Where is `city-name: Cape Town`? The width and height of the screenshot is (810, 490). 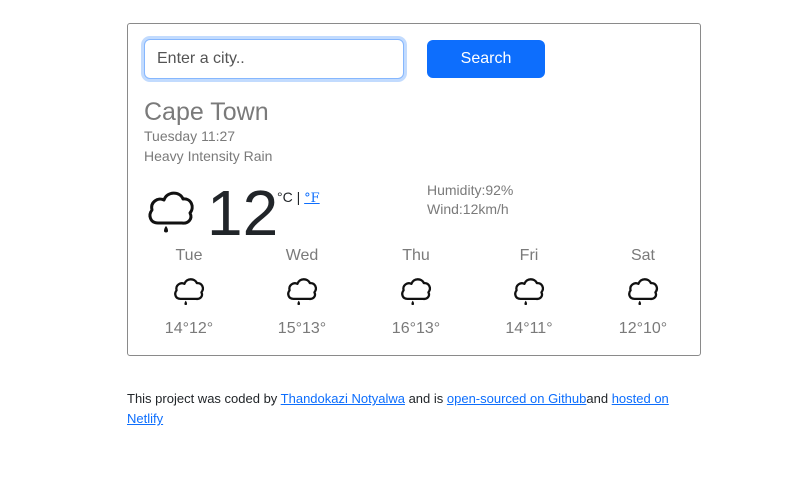
city-name: Cape Town is located at coordinates (206, 112).